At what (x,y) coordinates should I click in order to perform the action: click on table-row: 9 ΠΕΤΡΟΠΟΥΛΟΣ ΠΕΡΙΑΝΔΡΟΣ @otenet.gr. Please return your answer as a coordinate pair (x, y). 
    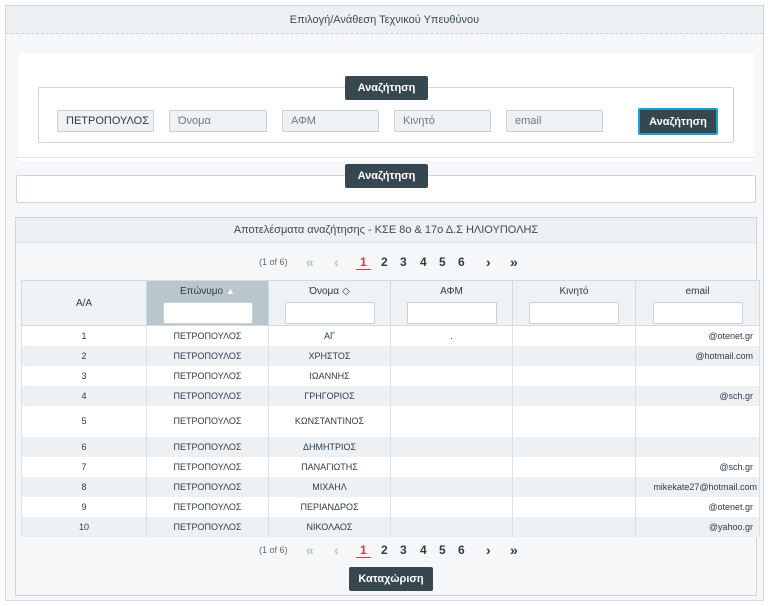
    Looking at the image, I should click on (390, 506).